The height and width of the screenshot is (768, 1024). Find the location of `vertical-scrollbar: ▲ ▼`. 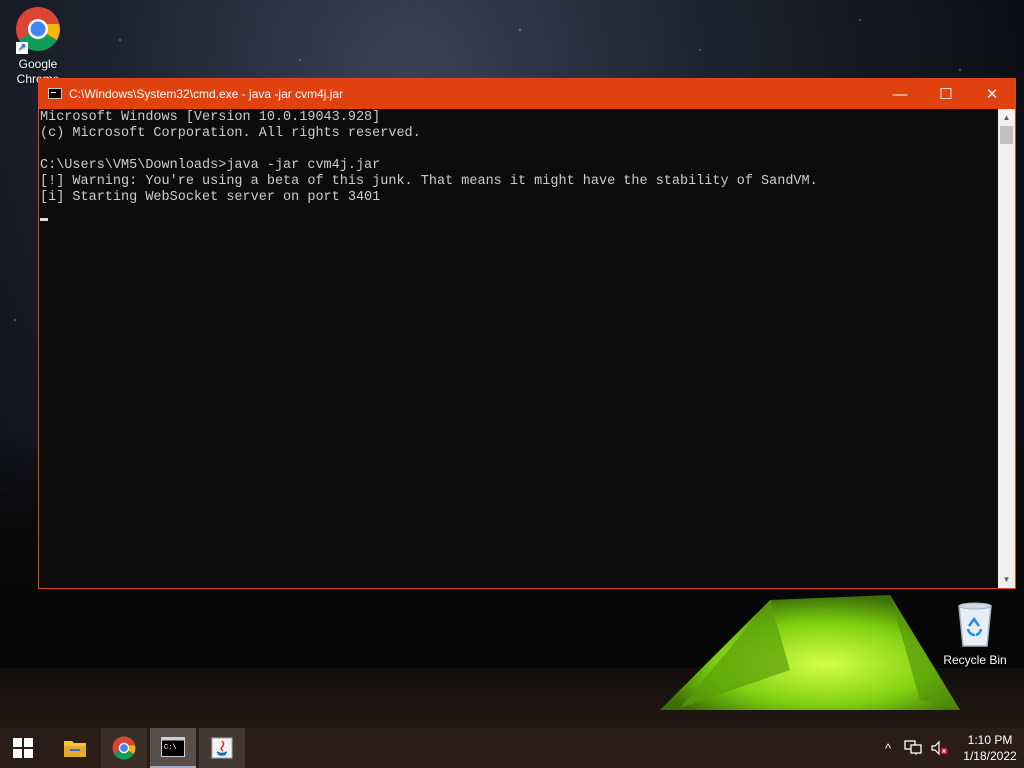

vertical-scrollbar: ▲ ▼ is located at coordinates (1006, 348).